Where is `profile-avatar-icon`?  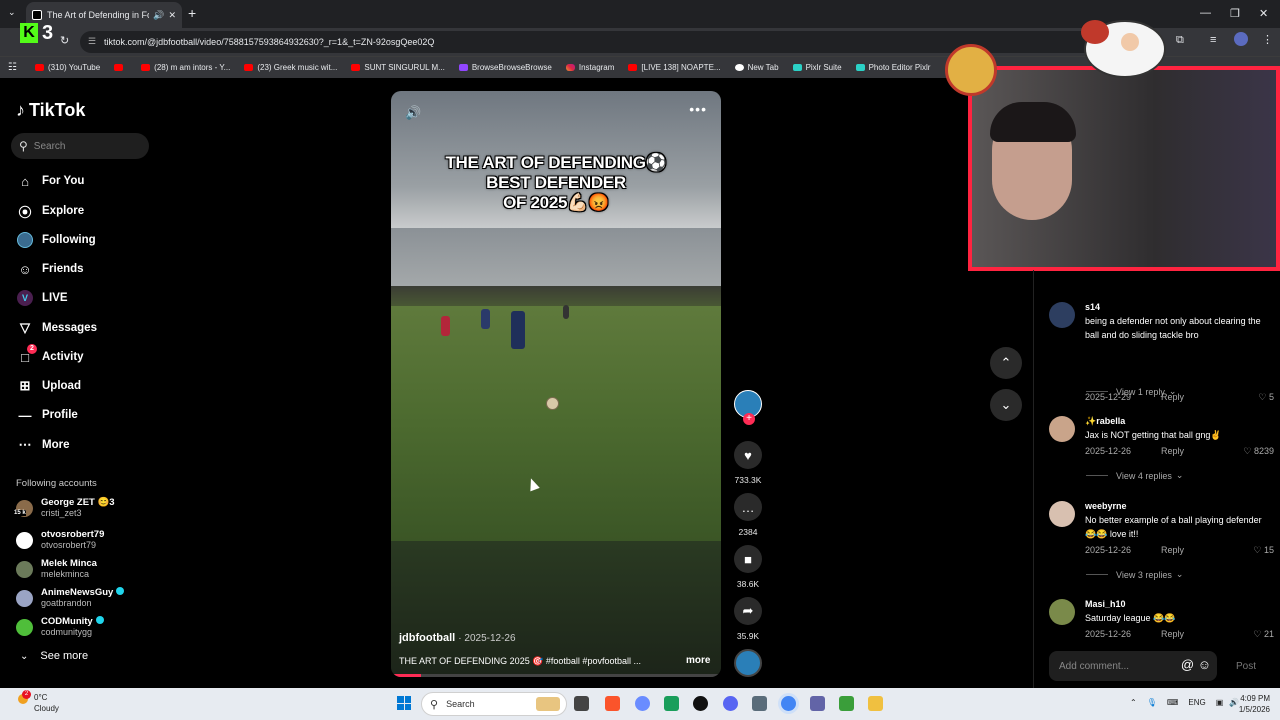 profile-avatar-icon is located at coordinates (1241, 39).